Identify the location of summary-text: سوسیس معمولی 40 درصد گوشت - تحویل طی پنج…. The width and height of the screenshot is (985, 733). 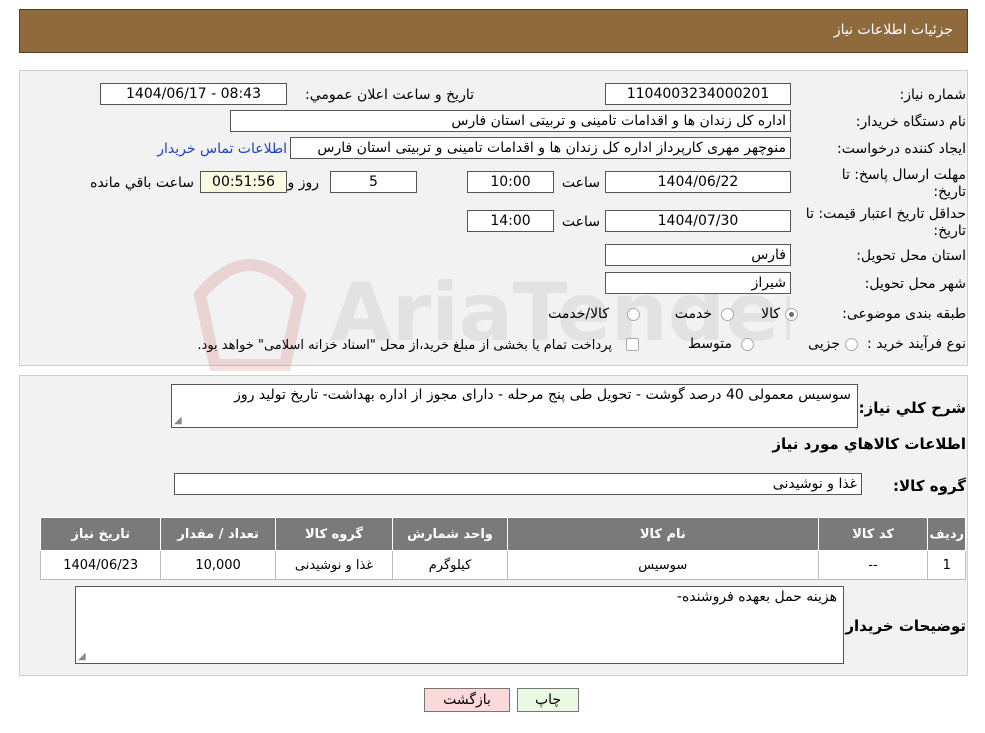
(542, 395).